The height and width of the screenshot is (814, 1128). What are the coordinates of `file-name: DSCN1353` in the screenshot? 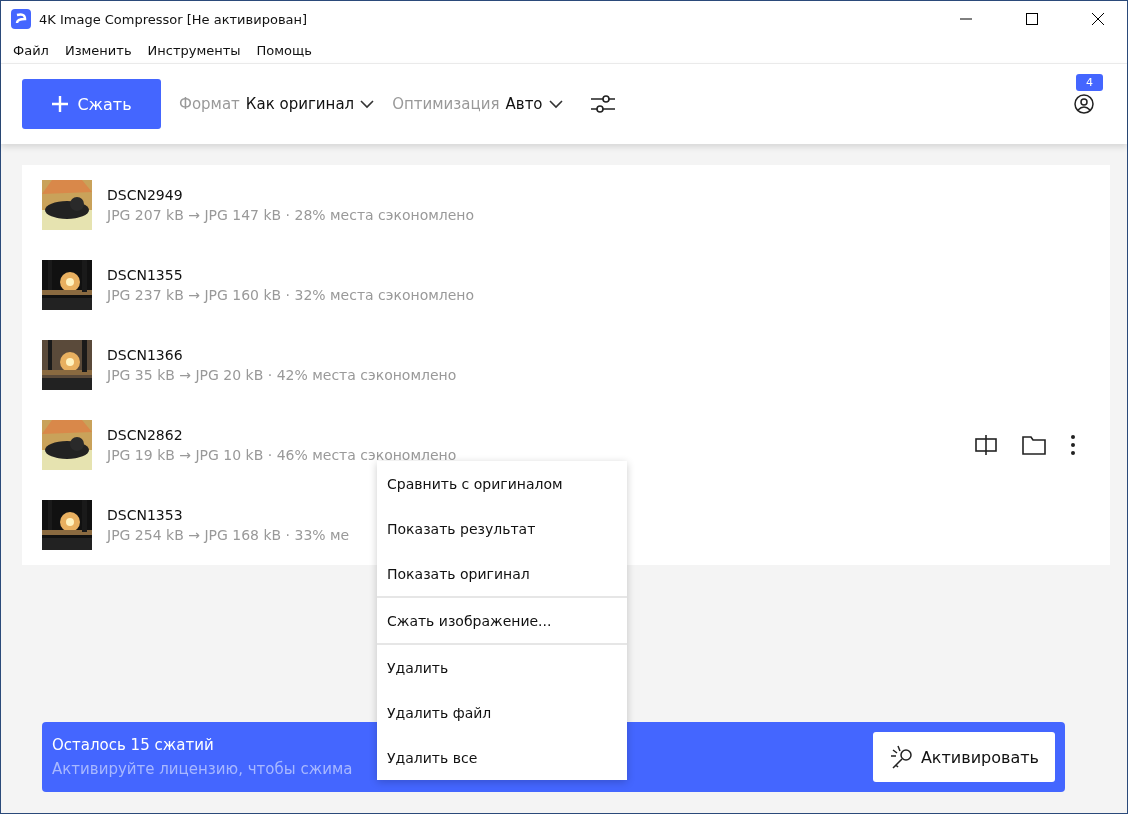 It's located at (145, 515).